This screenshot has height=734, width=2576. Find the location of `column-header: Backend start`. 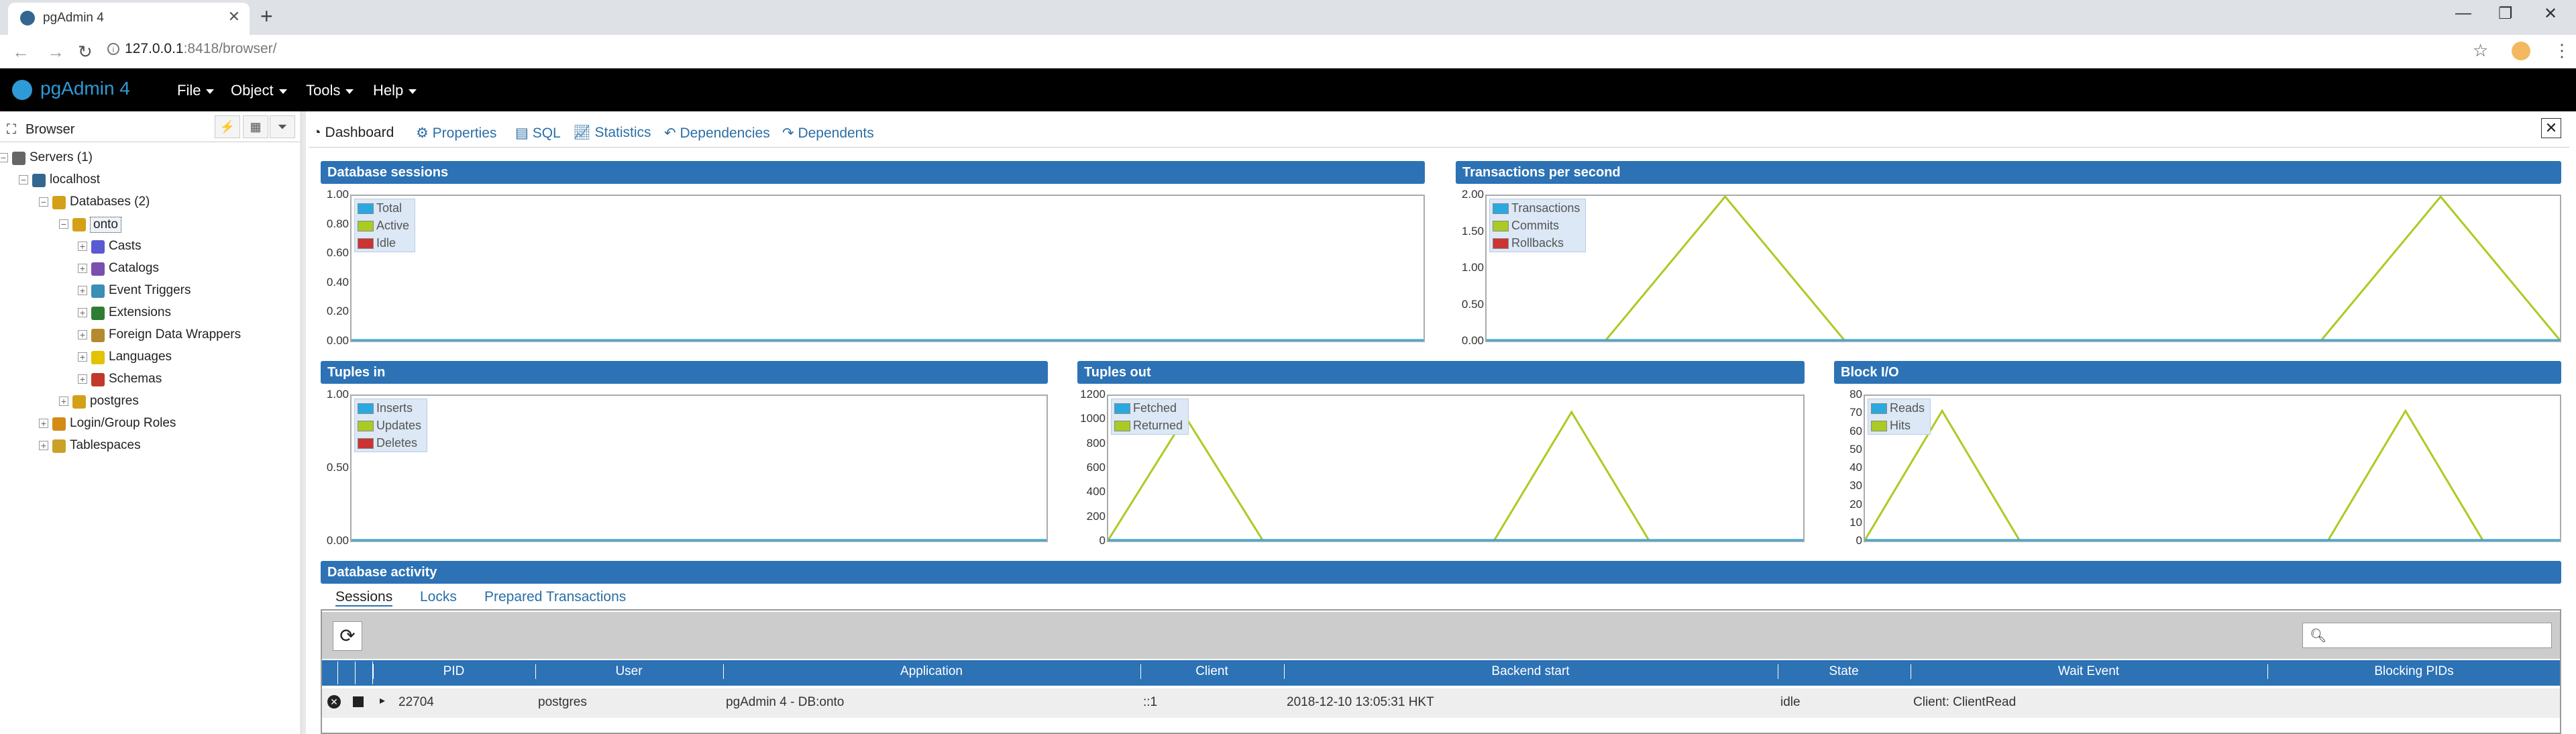

column-header: Backend start is located at coordinates (1530, 671).